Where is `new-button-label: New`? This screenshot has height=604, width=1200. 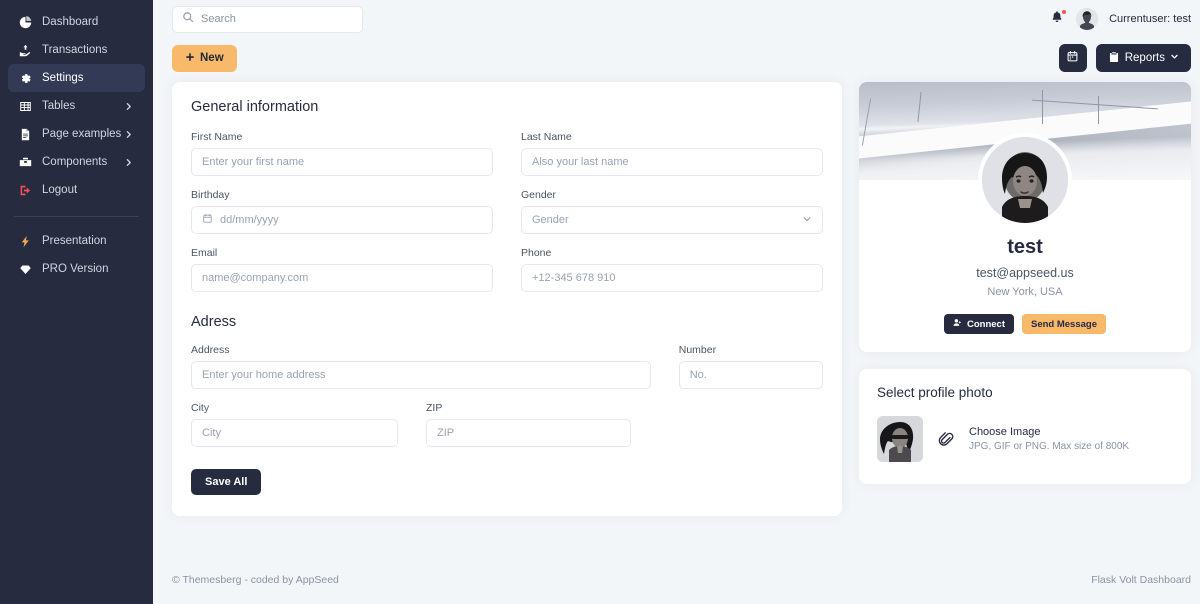 new-button-label: New is located at coordinates (212, 58).